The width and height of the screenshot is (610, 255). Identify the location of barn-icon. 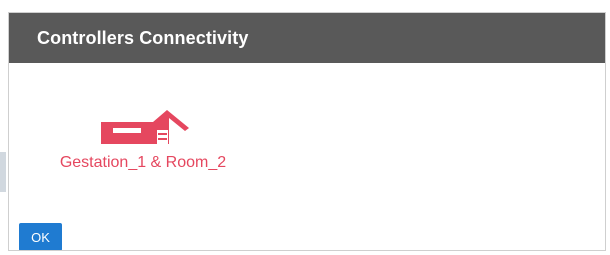
(145, 127).